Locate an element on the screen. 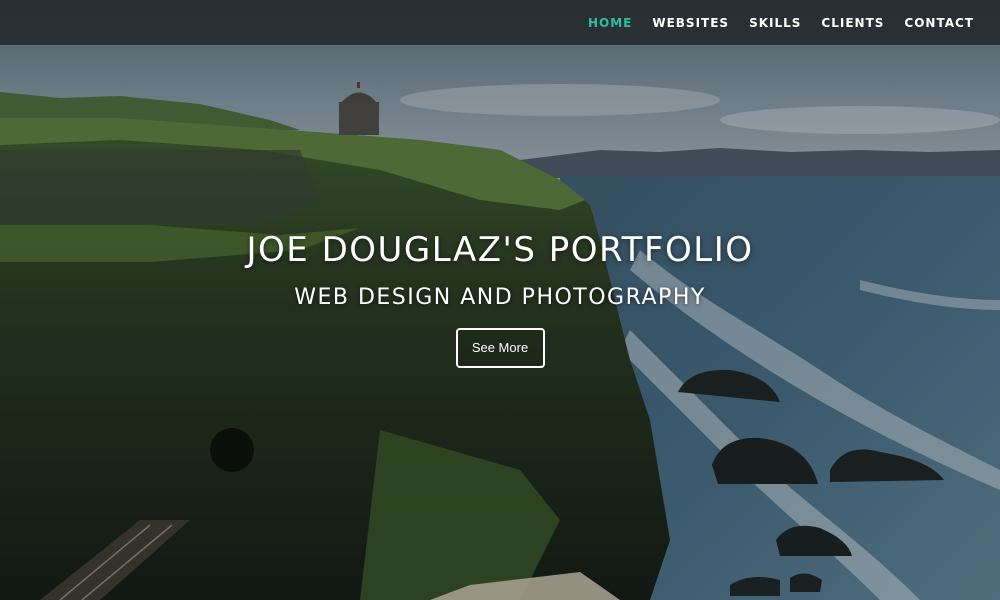 This screenshot has height=600, width=1000. hero-subtitle: WEB DESIGN AND PHOTOGRAPHY is located at coordinates (500, 297).